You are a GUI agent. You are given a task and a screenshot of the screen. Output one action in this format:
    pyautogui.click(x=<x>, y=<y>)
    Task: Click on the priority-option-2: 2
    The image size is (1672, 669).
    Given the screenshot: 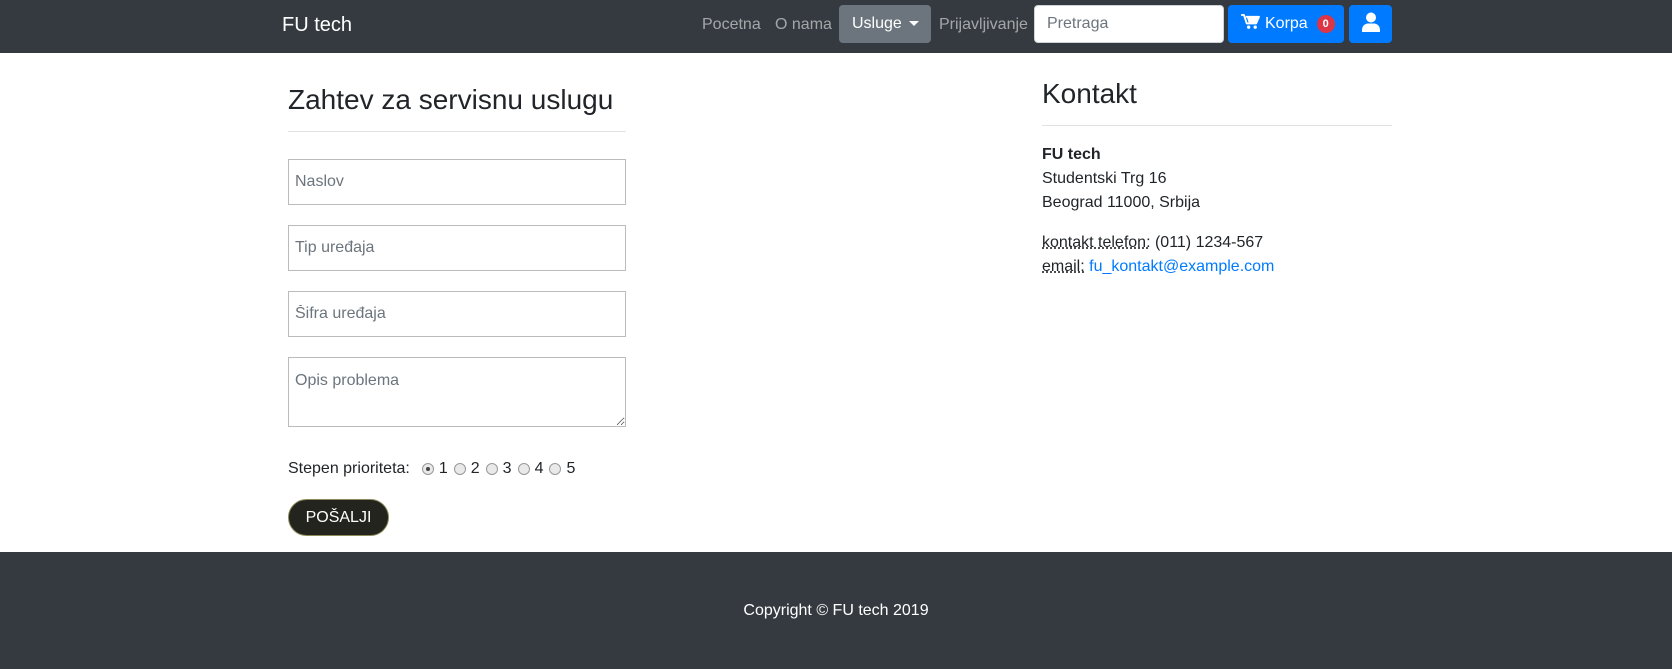 What is the action you would take?
    pyautogui.click(x=466, y=469)
    